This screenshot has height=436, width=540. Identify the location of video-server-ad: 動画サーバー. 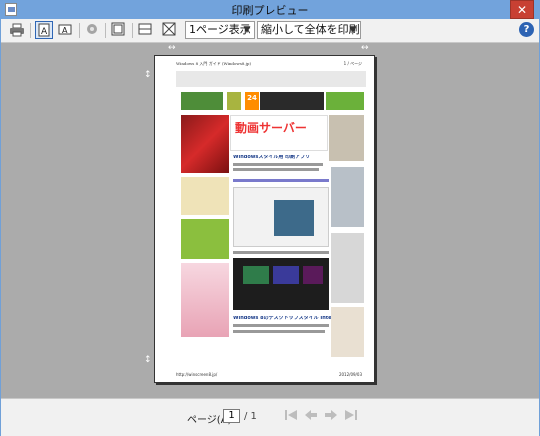
(279, 133).